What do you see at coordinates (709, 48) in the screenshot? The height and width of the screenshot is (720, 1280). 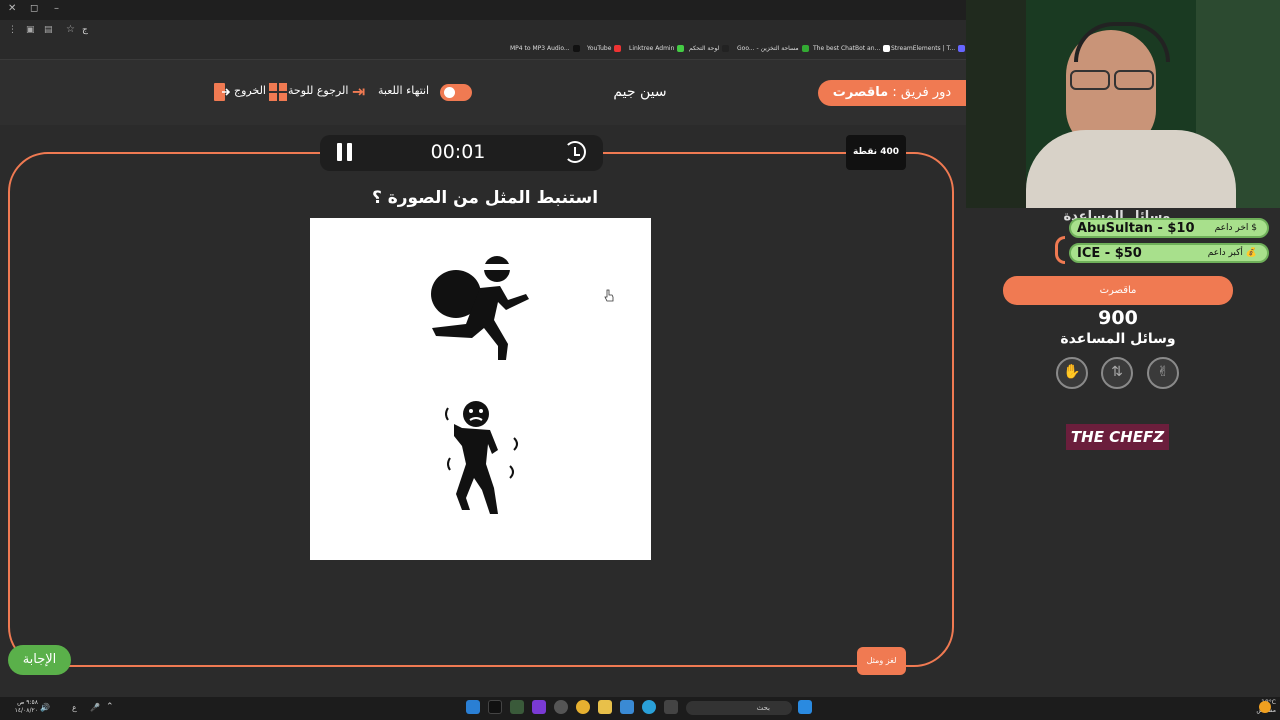 I see `bookmark-item: لوحة التحكم` at bounding box center [709, 48].